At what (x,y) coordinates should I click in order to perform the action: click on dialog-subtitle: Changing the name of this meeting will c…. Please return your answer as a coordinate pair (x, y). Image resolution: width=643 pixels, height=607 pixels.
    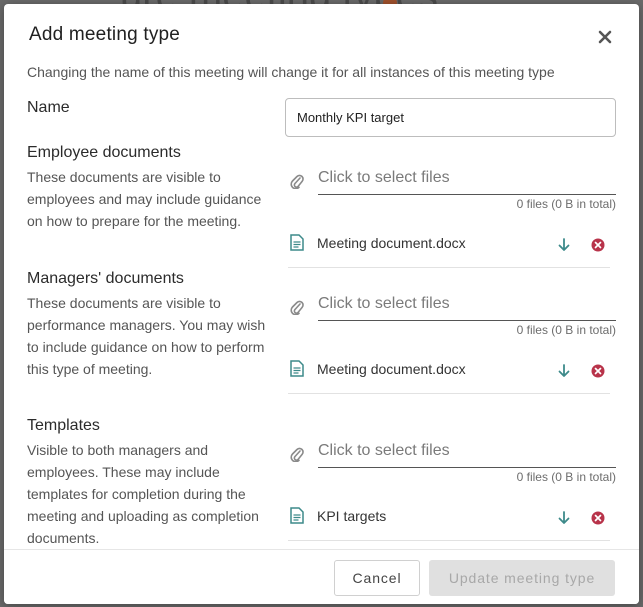
    Looking at the image, I should click on (291, 72).